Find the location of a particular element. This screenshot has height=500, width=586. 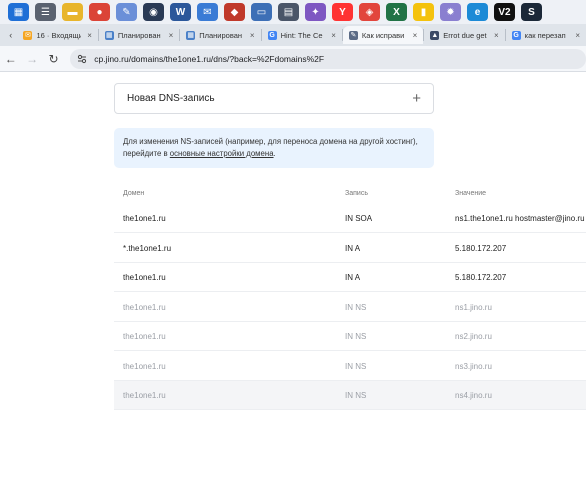

arrow-left-icon: ← is located at coordinates (10, 58).